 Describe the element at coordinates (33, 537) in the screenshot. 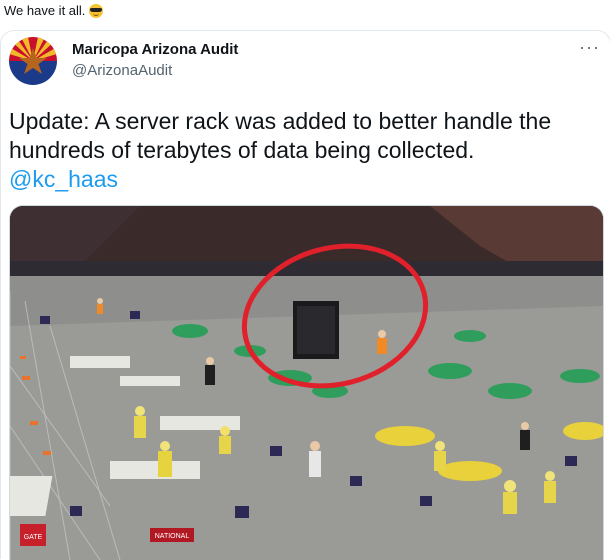

I see `gate-label: GATE` at that location.